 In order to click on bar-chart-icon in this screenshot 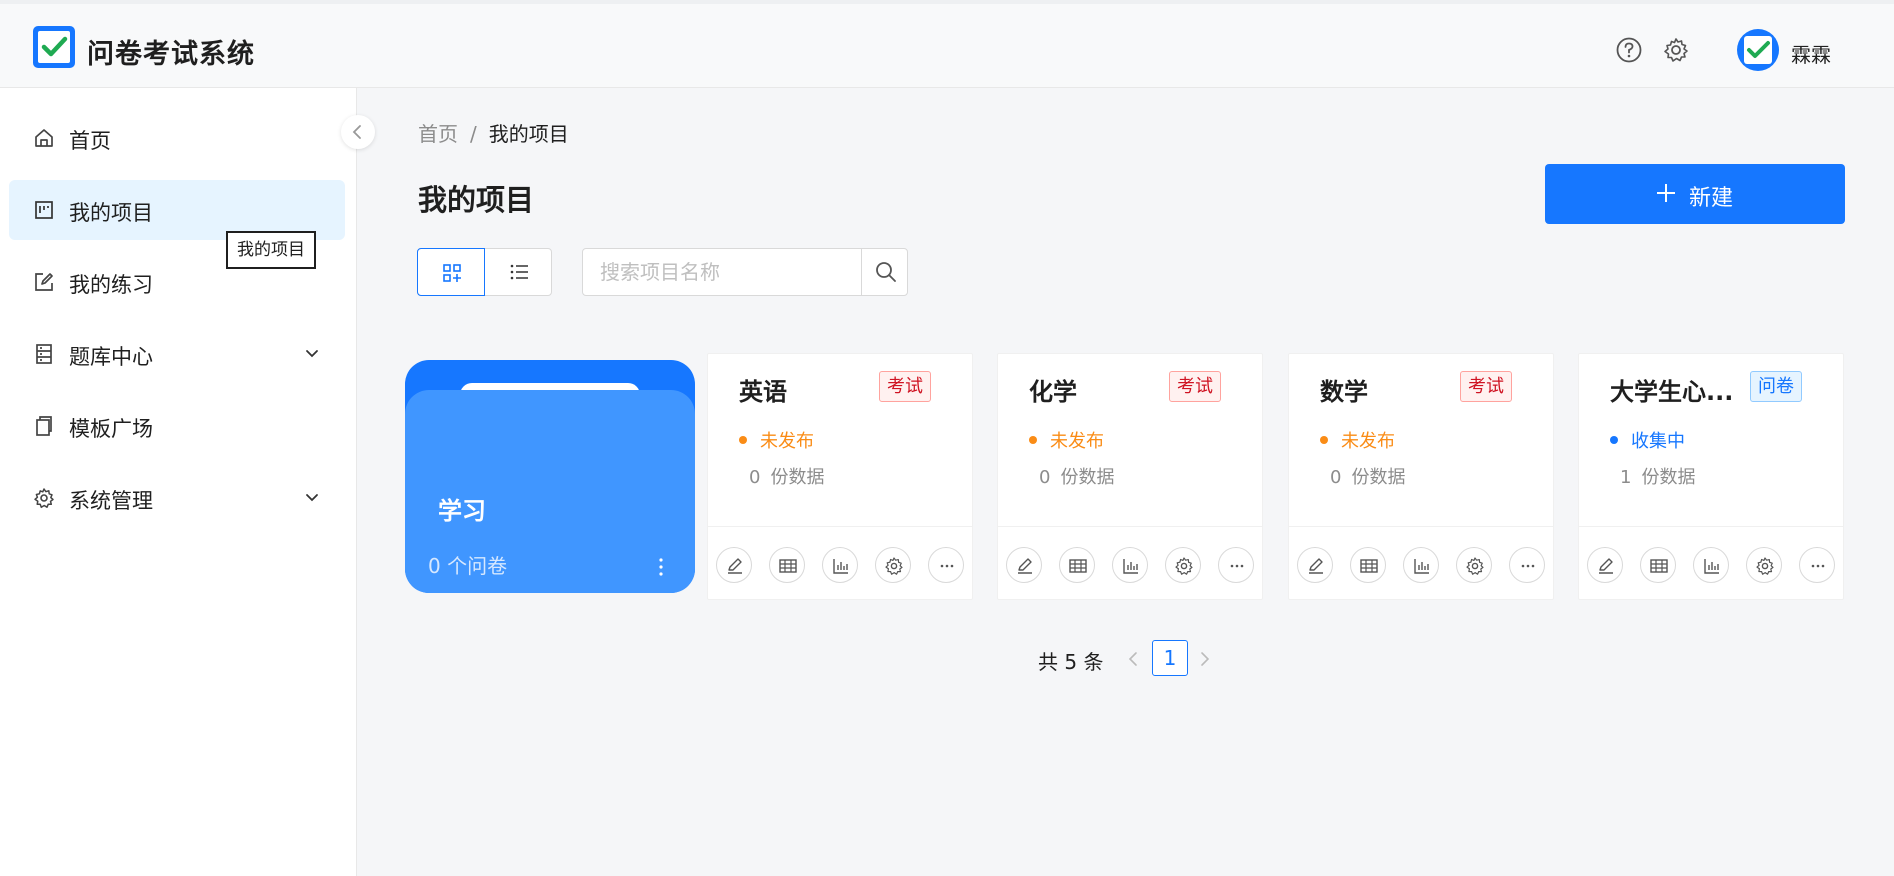, I will do `click(840, 566)`.